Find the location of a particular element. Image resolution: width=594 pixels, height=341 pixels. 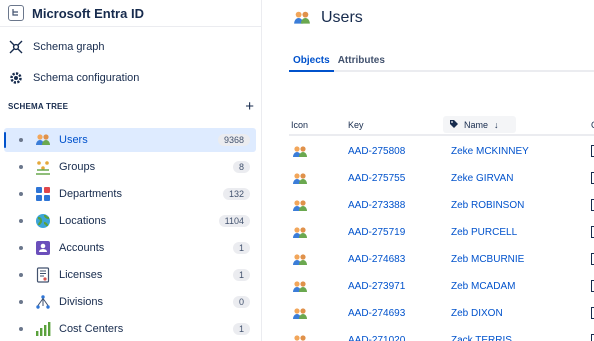

object-key-link: AAD-273388 is located at coordinates (376, 205).